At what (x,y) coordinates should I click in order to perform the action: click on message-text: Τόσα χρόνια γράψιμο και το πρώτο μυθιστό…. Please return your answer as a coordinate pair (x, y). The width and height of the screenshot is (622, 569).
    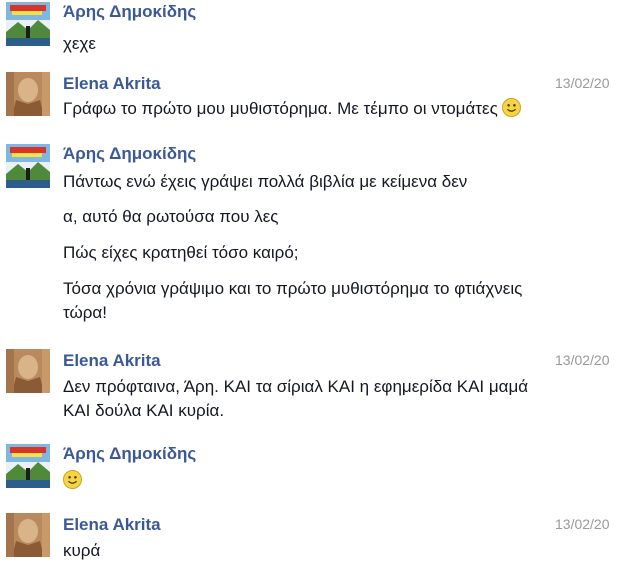
    Looking at the image, I should click on (293, 288).